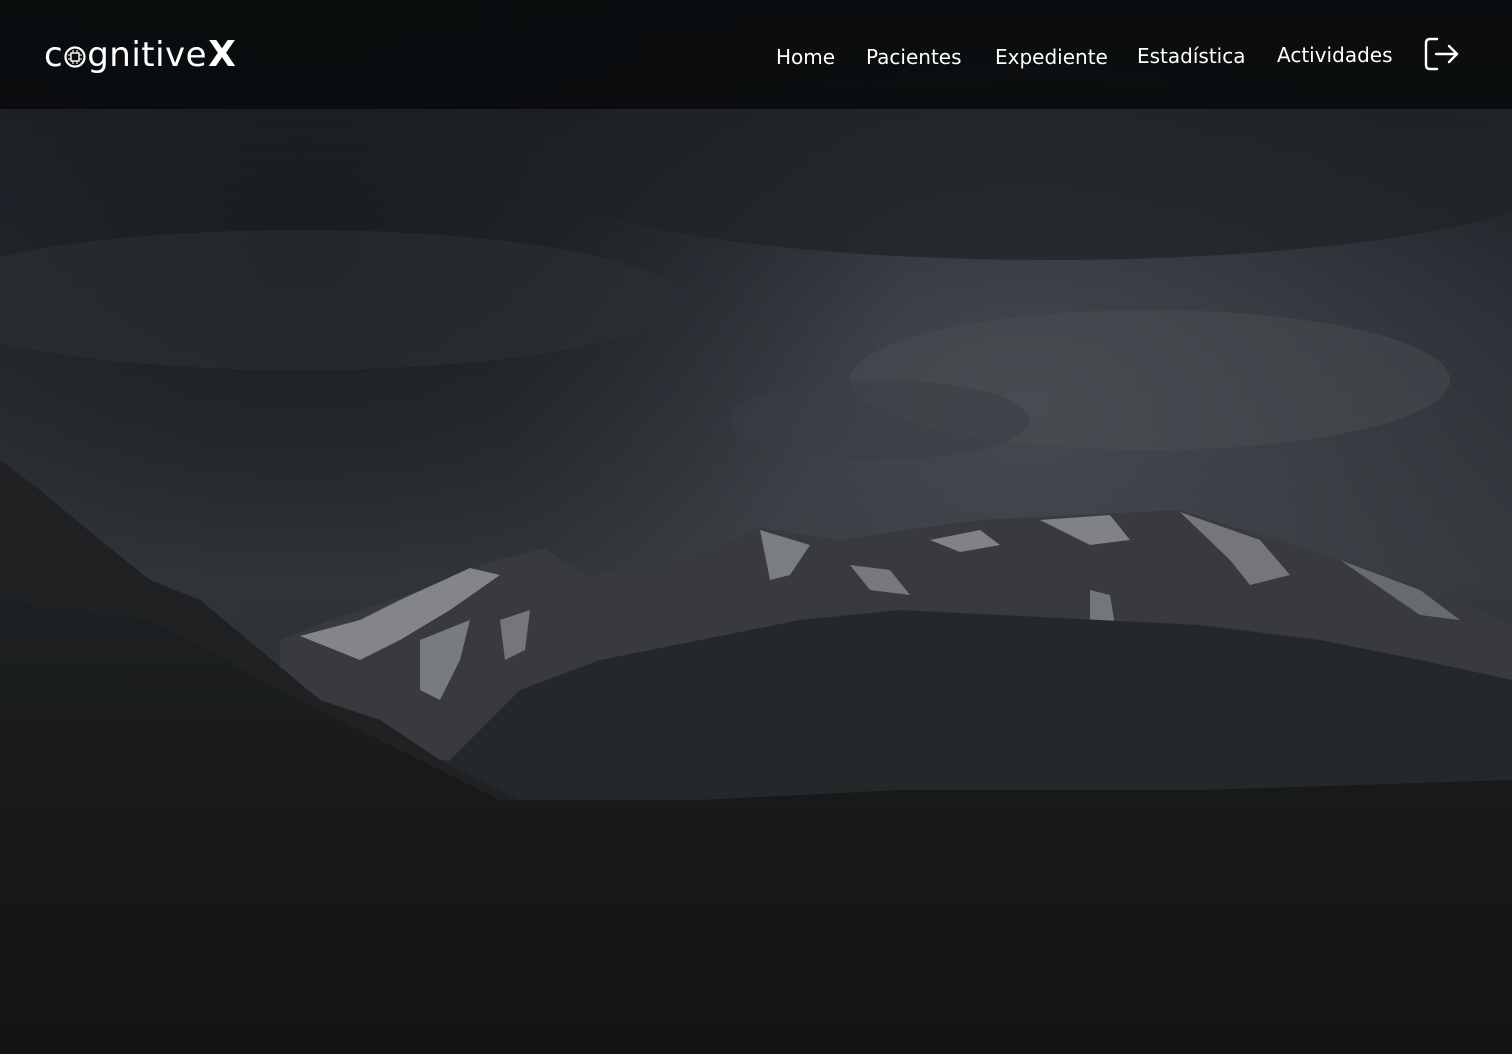 Image resolution: width=1512 pixels, height=1054 pixels. What do you see at coordinates (1191, 56) in the screenshot?
I see `nav-item-estadistica: Estadística` at bounding box center [1191, 56].